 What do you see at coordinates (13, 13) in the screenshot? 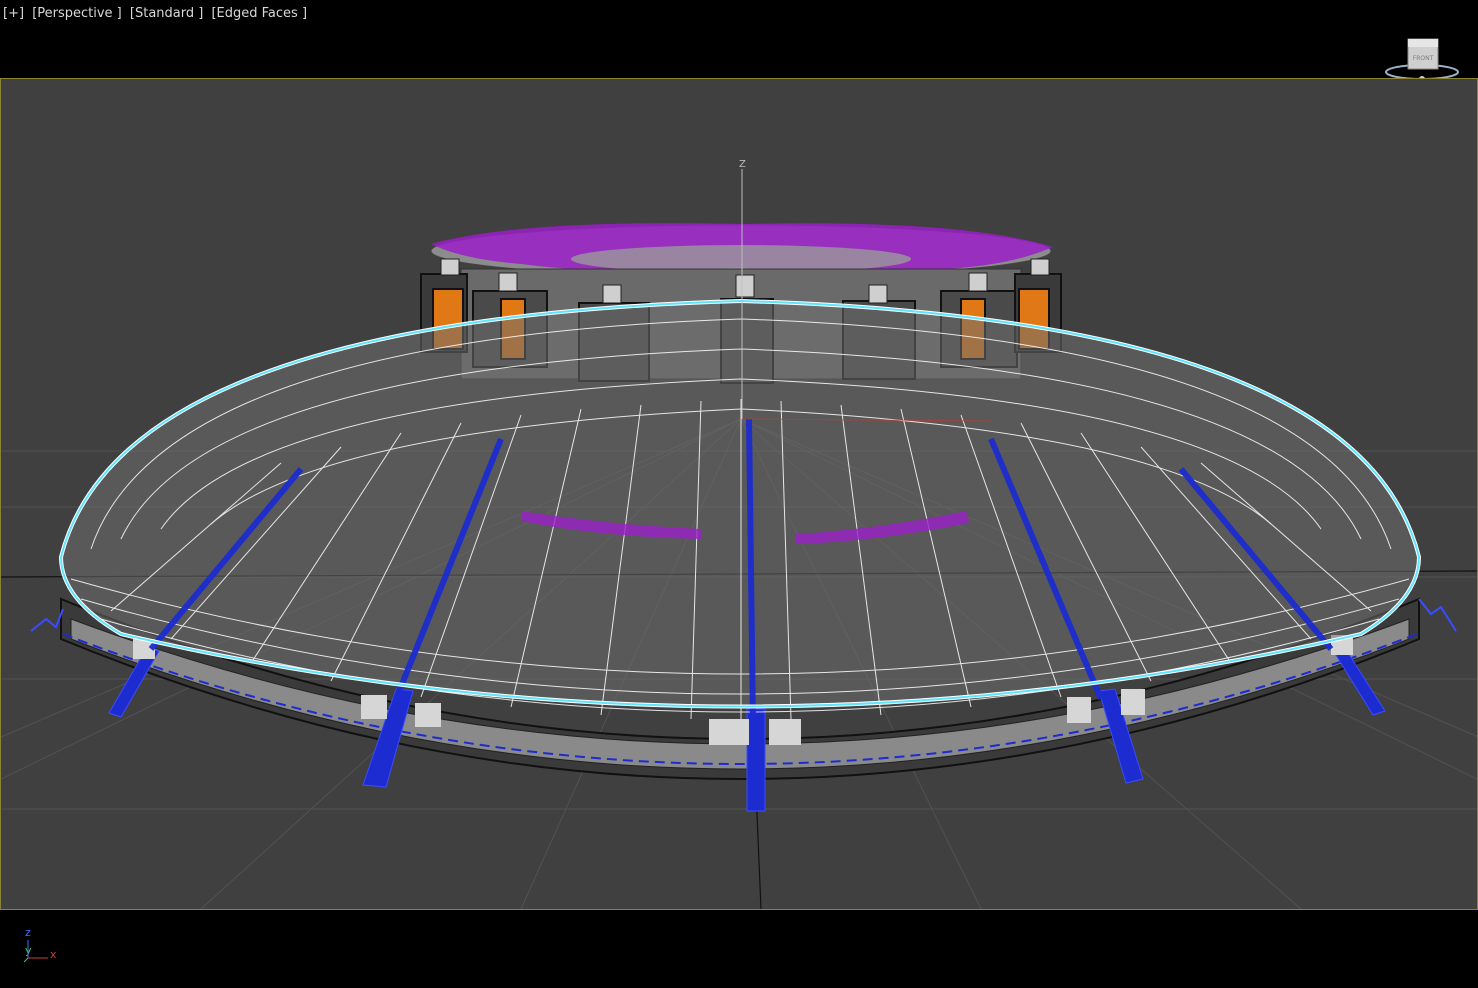
I see `viewport-plus-menu: [+]` at bounding box center [13, 13].